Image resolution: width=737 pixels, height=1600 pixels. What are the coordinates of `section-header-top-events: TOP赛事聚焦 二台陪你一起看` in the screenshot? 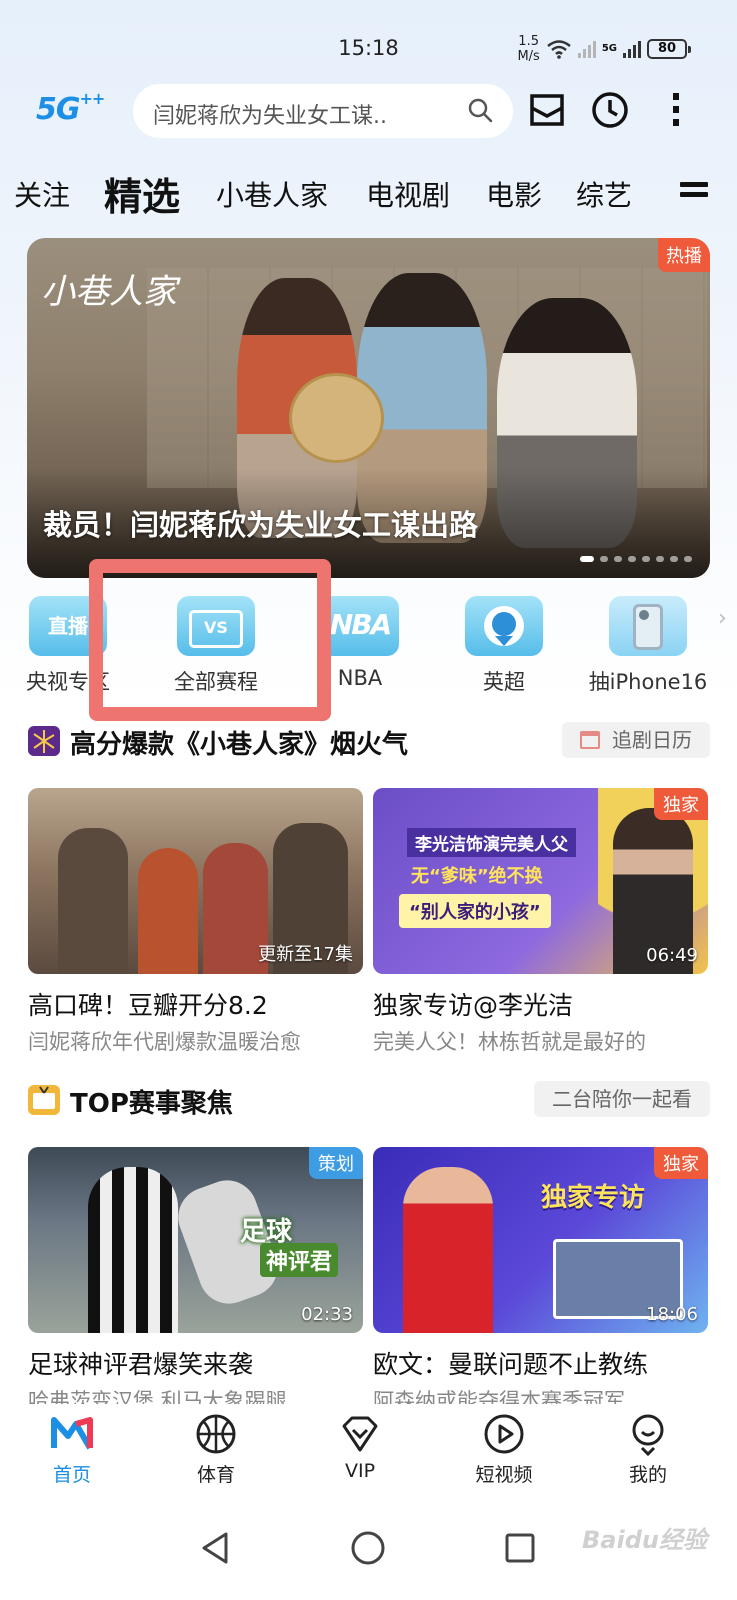 It's located at (369, 1101).